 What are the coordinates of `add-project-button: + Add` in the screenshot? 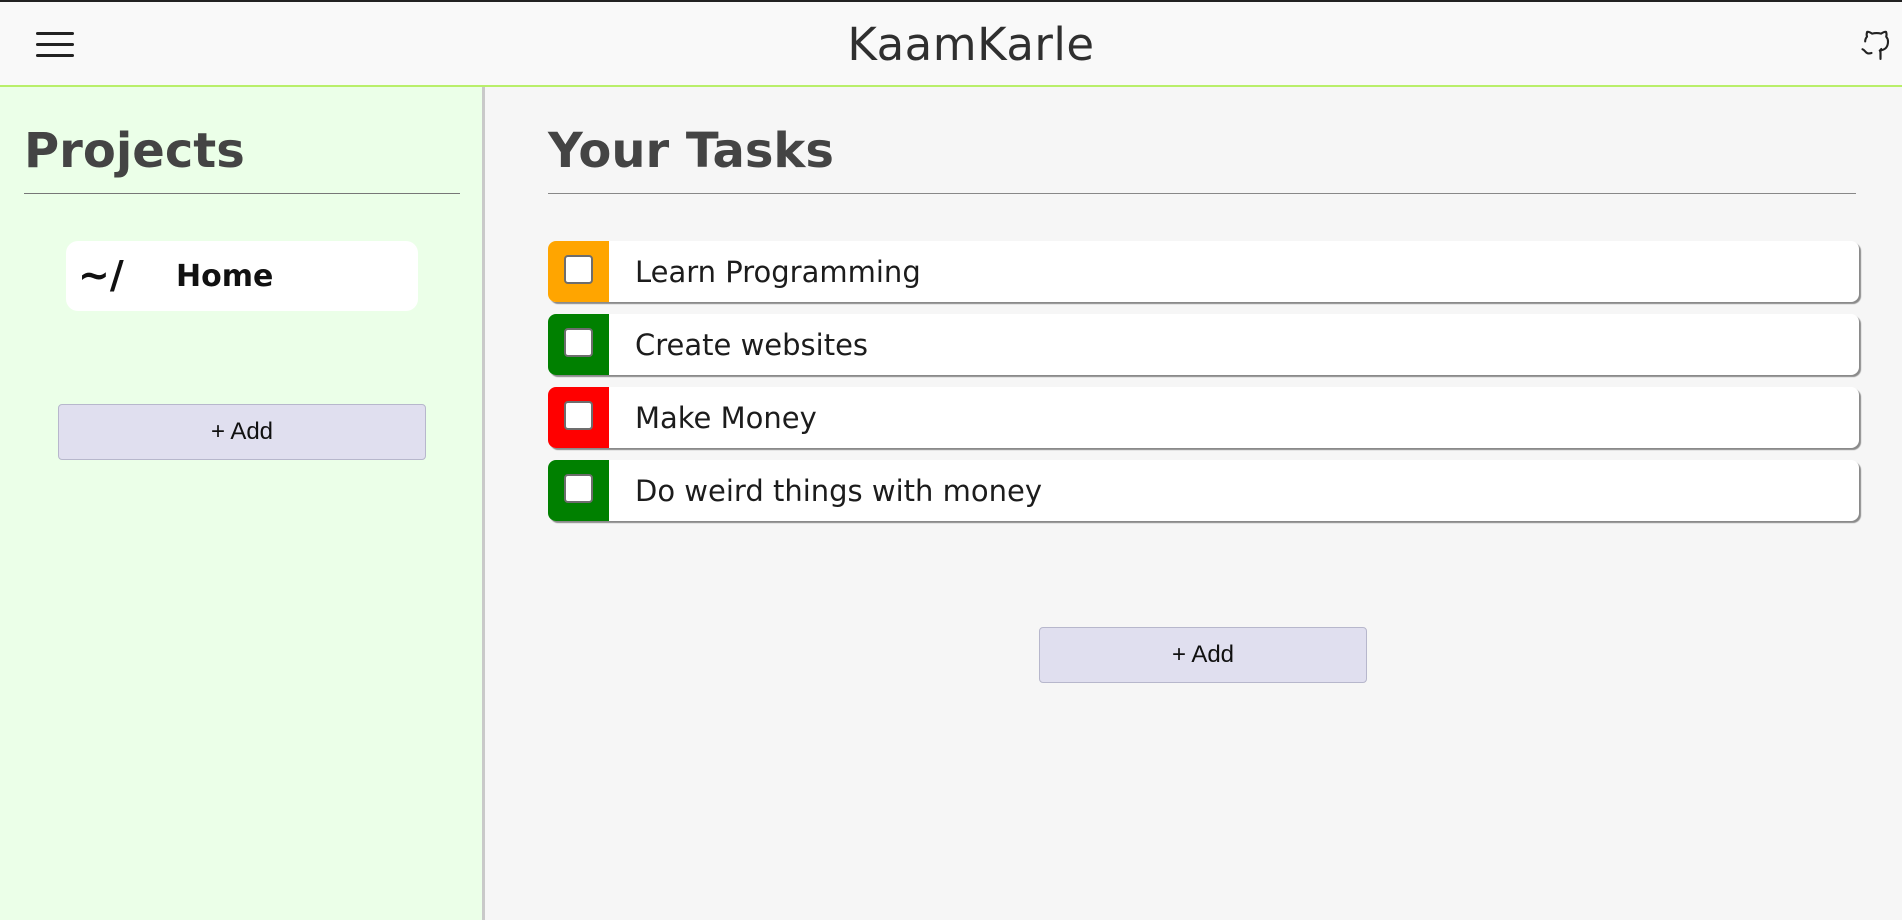 It's located at (242, 432).